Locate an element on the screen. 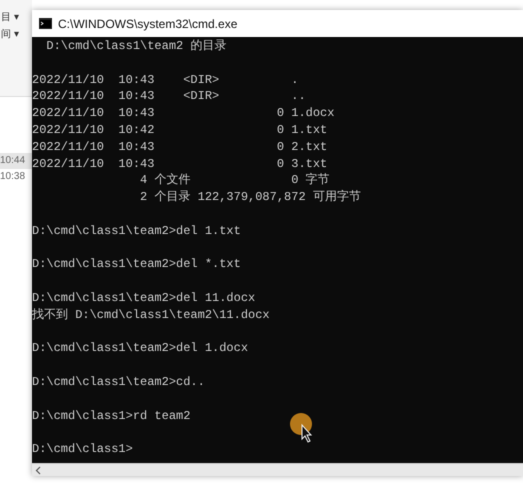 This screenshot has height=493, width=523. console-line: 2022/11/10 10:43 0 1.docx is located at coordinates (184, 113).